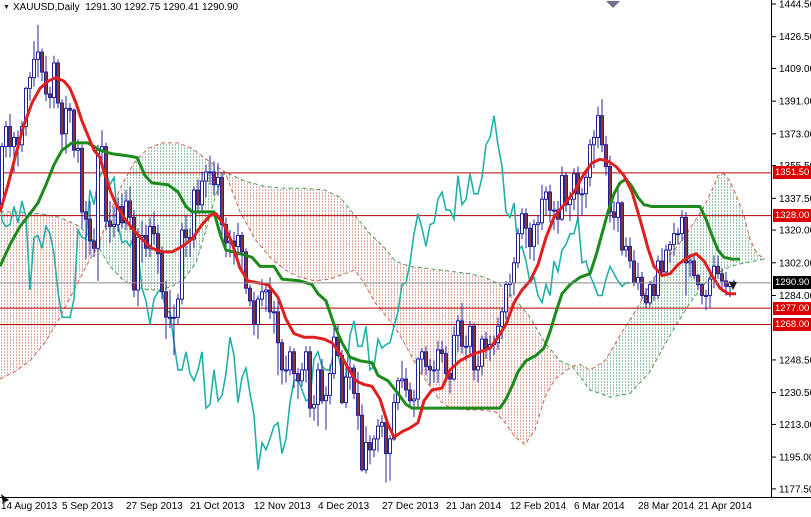  Describe the element at coordinates (795, 5) in the screenshot. I see `price-tick-label: 1444.50` at that location.